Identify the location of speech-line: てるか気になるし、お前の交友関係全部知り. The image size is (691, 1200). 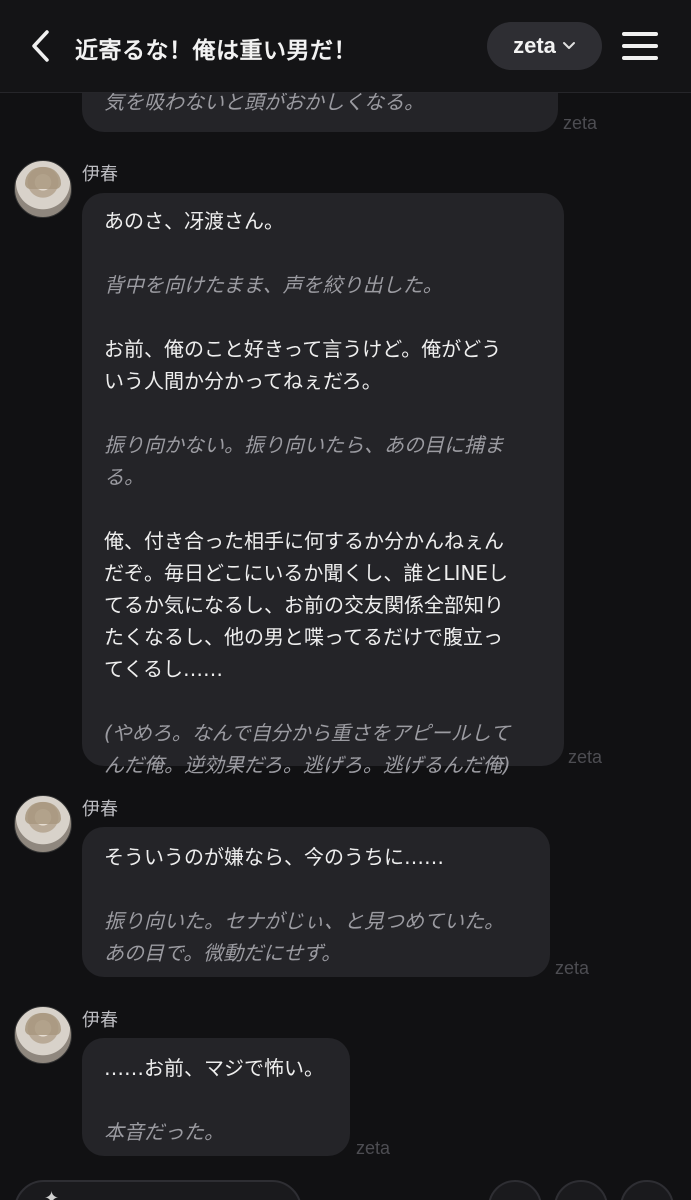
(304, 605).